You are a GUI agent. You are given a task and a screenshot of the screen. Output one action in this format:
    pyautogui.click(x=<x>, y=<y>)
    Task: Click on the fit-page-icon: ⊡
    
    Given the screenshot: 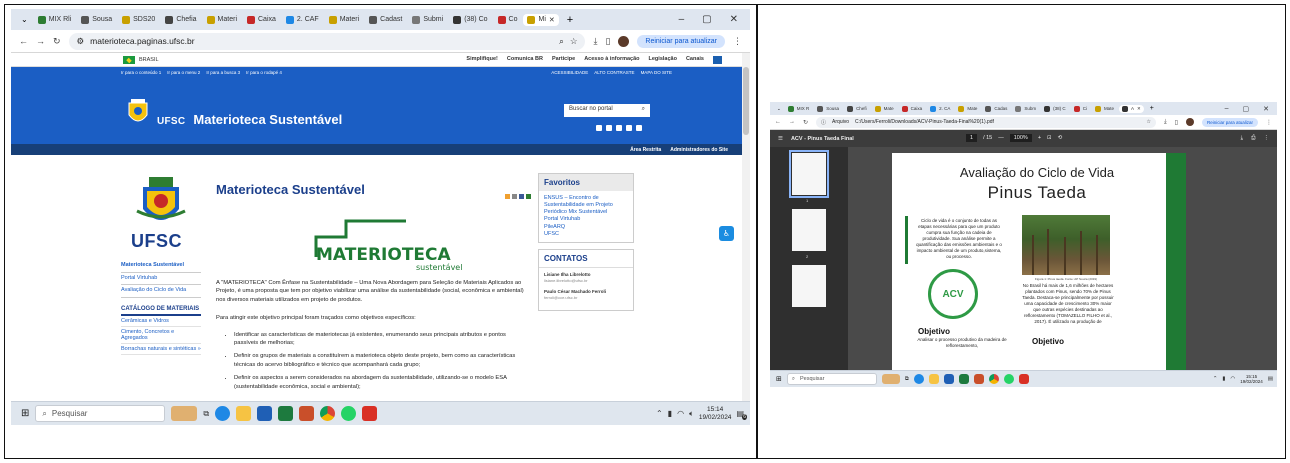 What is the action you would take?
    pyautogui.click(x=1049, y=138)
    